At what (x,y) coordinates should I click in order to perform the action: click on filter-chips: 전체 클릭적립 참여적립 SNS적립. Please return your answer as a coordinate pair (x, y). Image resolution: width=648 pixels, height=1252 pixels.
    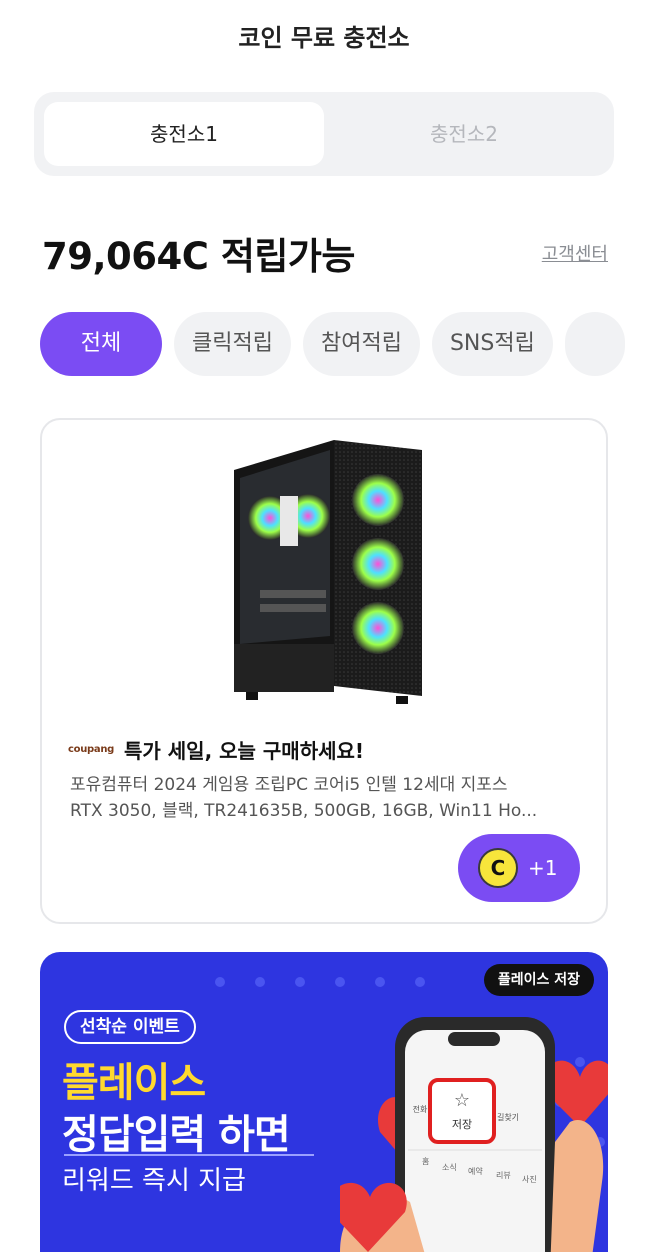
    Looking at the image, I should click on (344, 345).